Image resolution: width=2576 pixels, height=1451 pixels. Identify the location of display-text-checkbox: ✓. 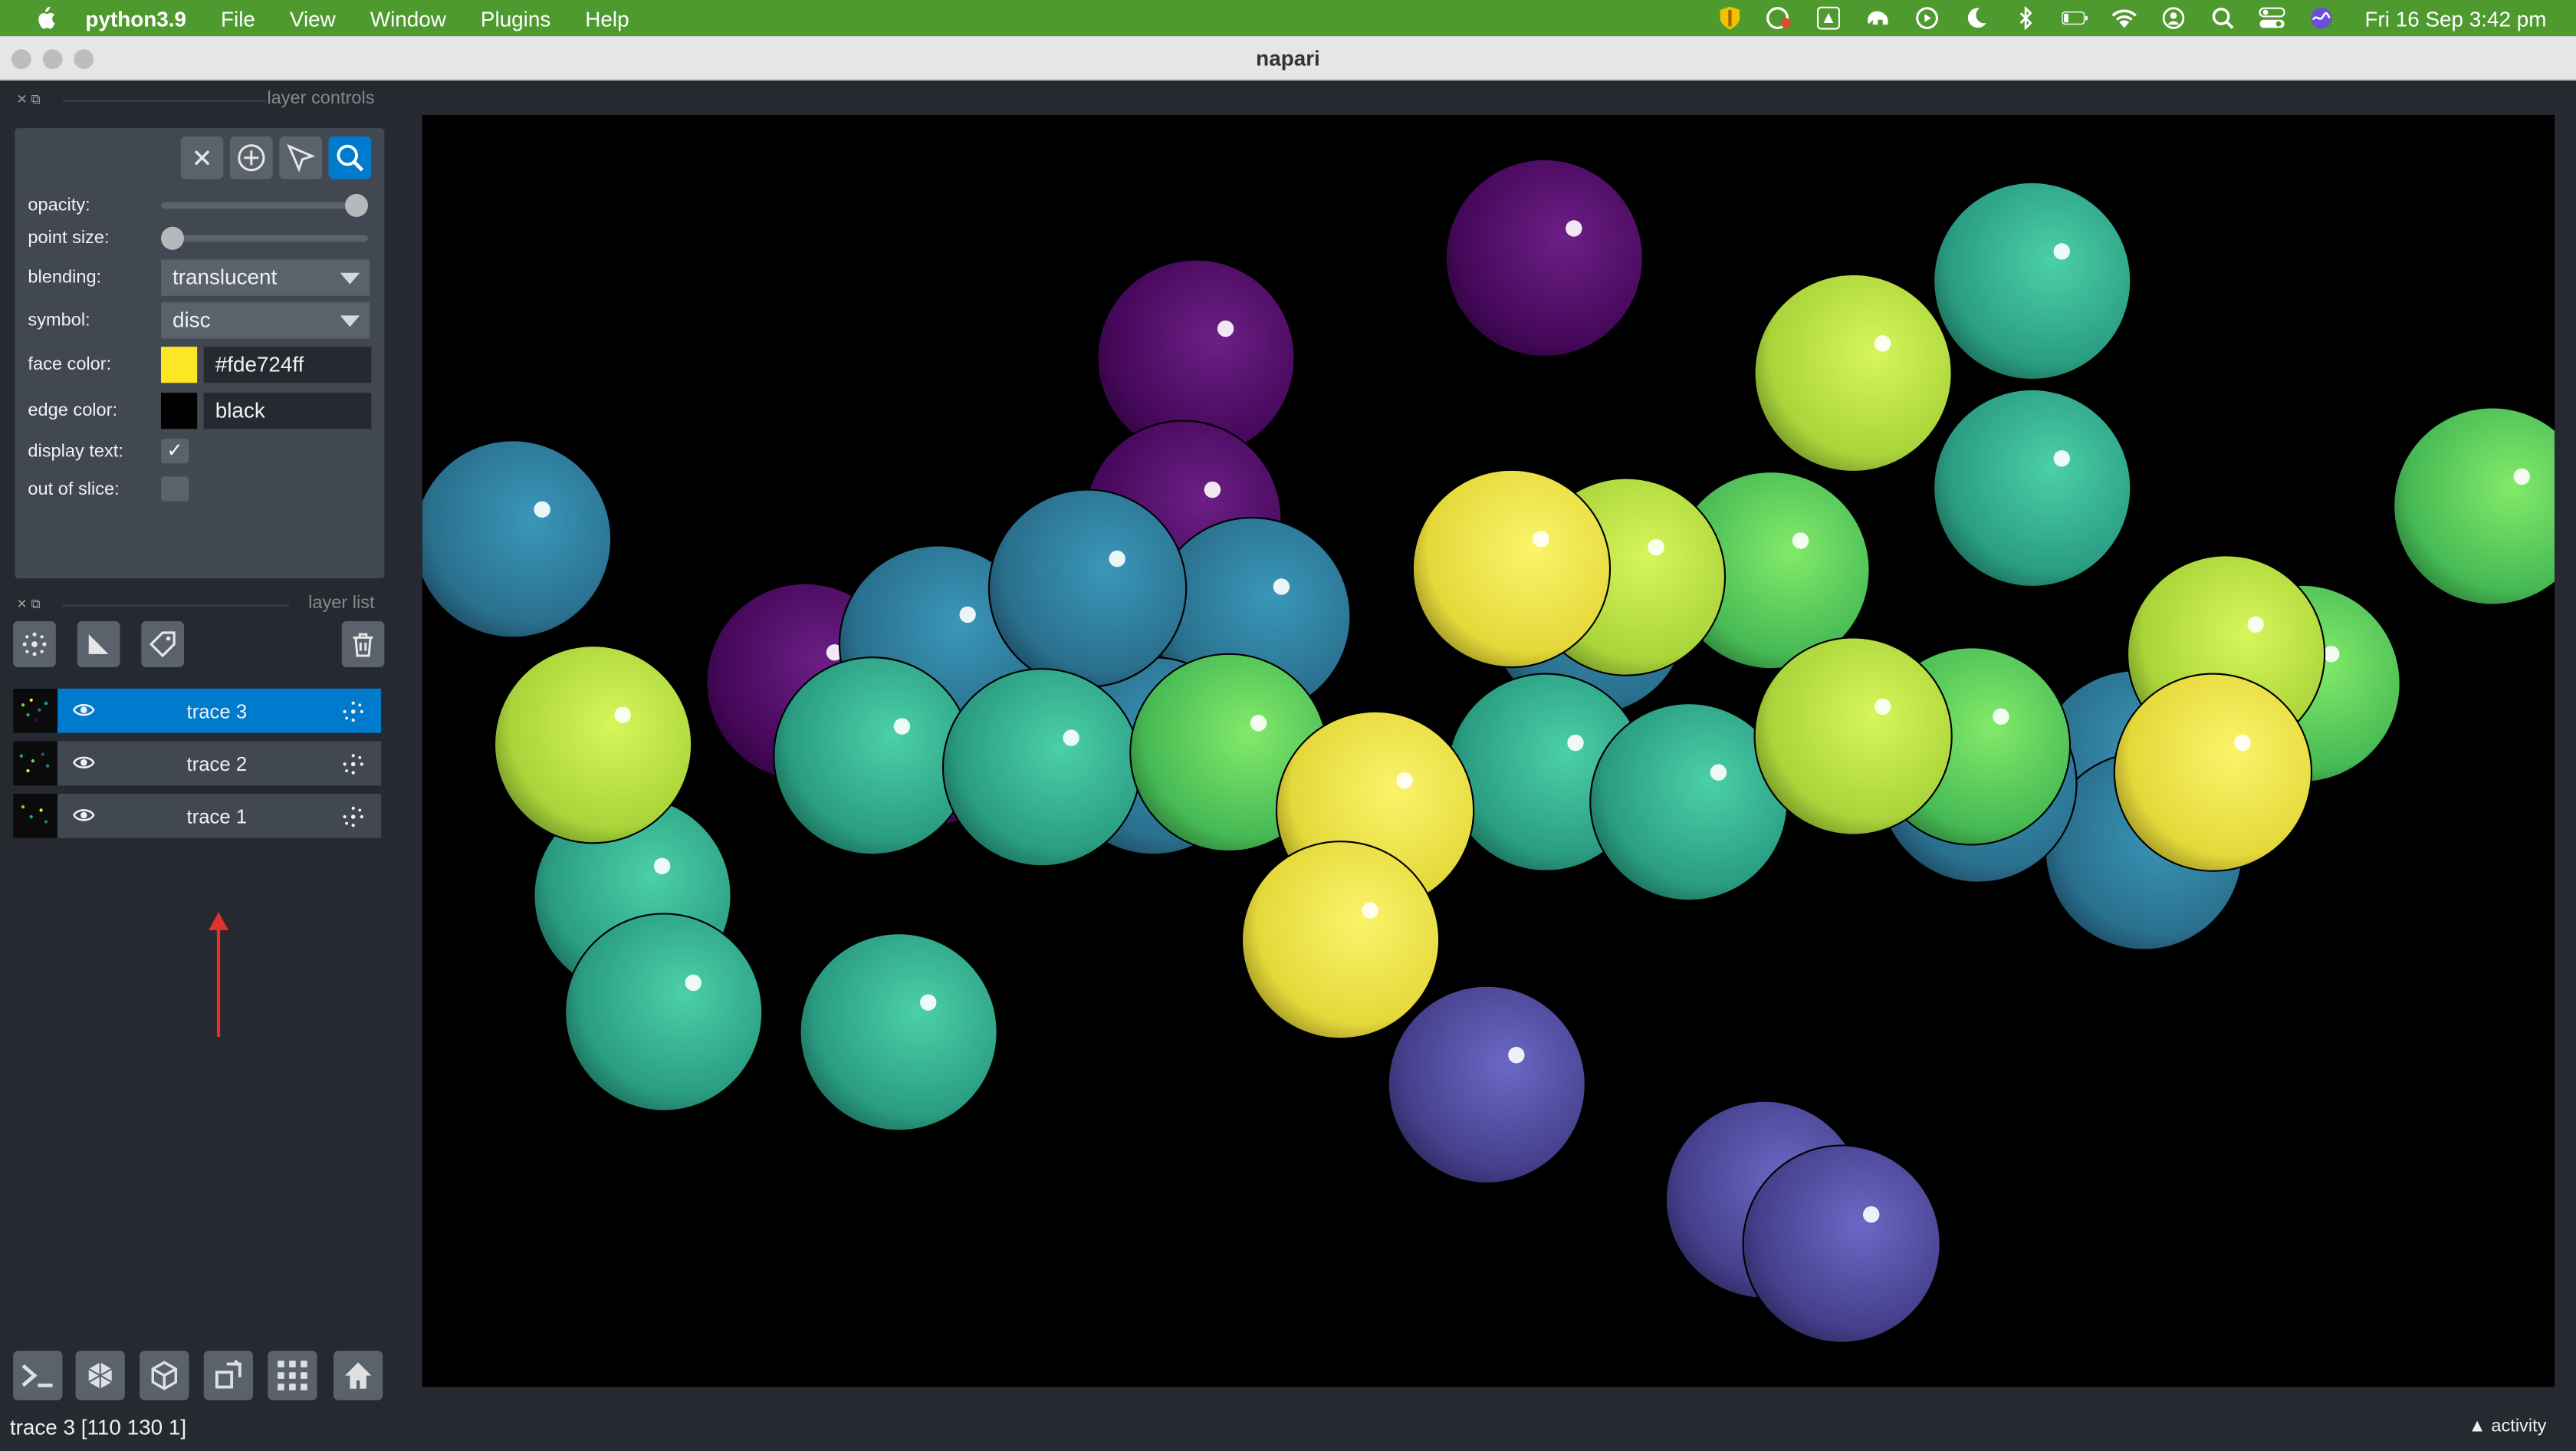
(175, 451).